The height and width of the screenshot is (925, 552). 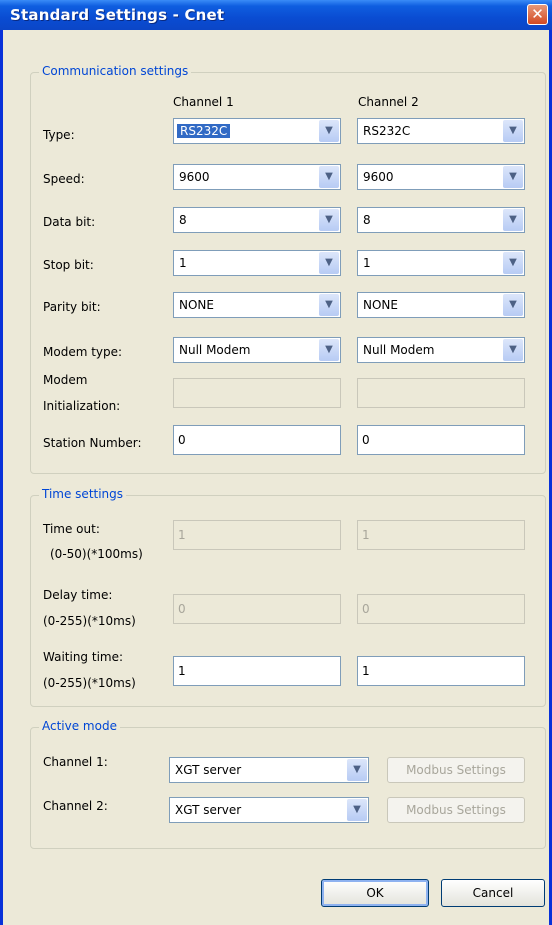 I want to click on delay-time-field-ch2: 0, so click(x=441, y=609).